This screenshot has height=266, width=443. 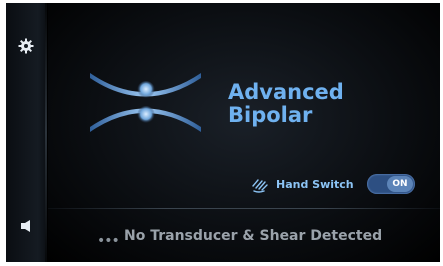 What do you see at coordinates (244, 208) in the screenshot?
I see `divider` at bounding box center [244, 208].